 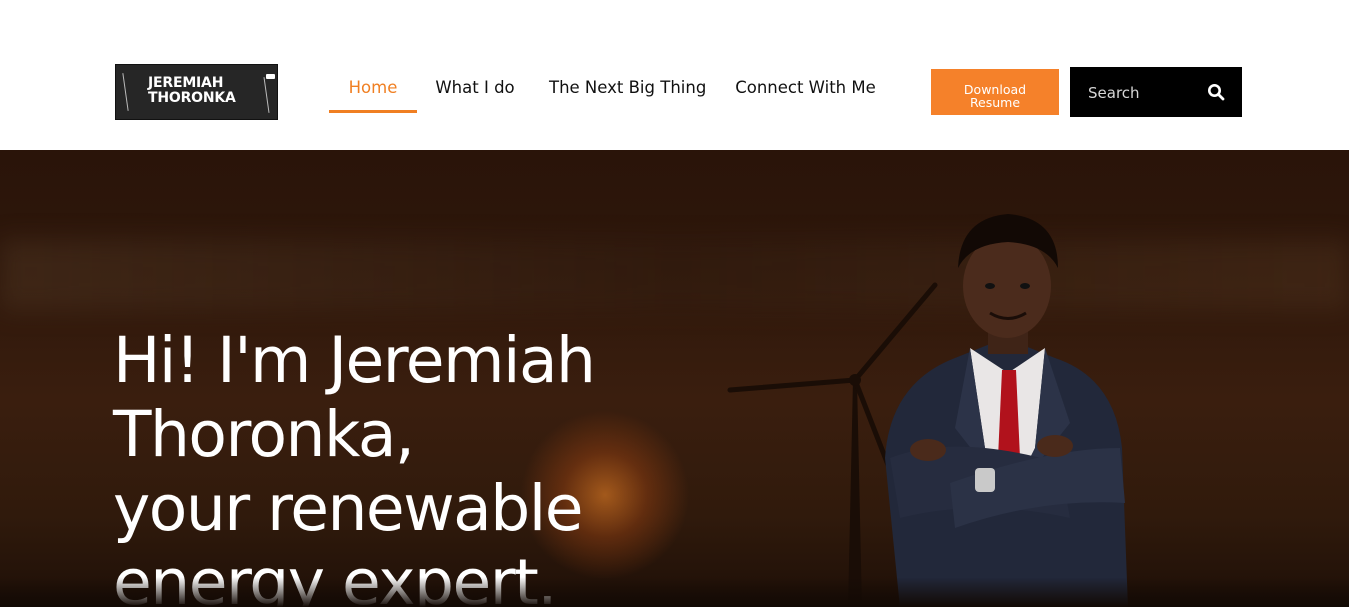 I want to click on nav-item-connect-with-me: Connect With Me, so click(x=805, y=93).